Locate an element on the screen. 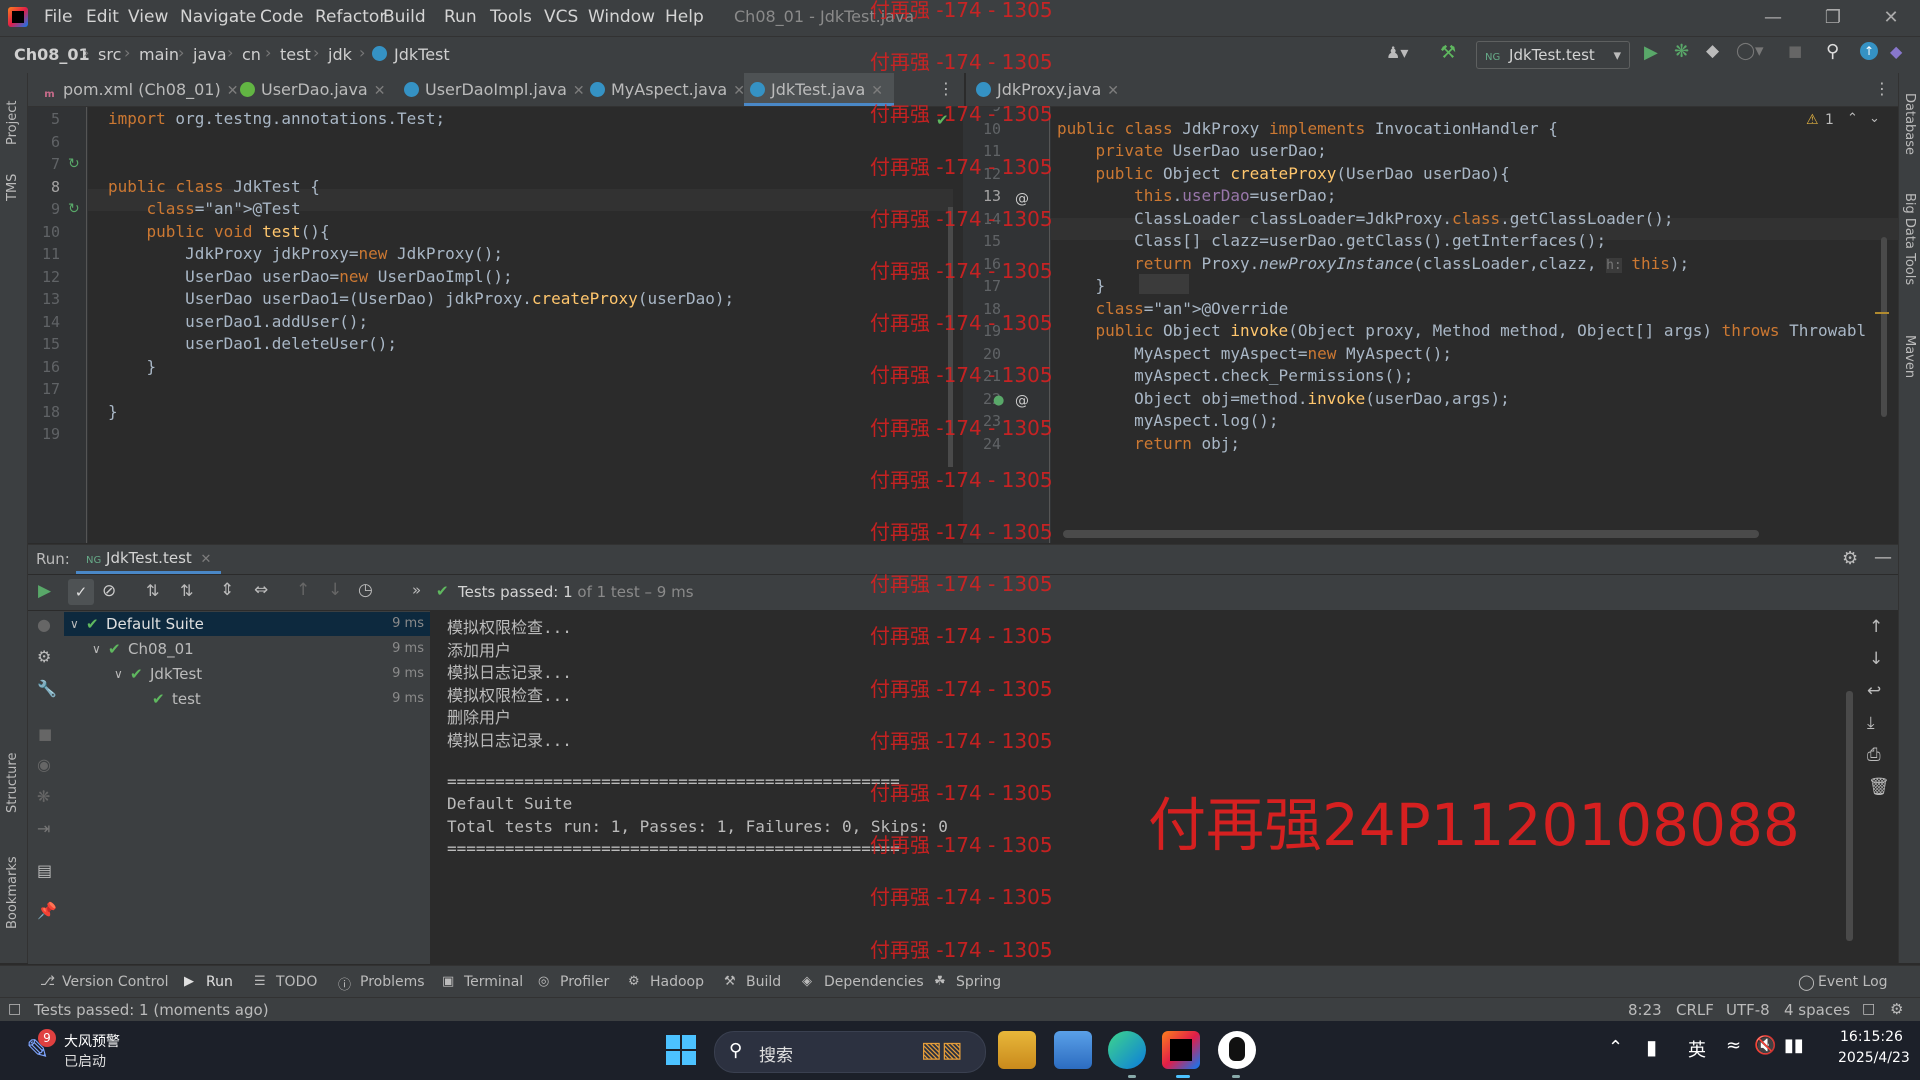  qq-icon is located at coordinates (1237, 1050).